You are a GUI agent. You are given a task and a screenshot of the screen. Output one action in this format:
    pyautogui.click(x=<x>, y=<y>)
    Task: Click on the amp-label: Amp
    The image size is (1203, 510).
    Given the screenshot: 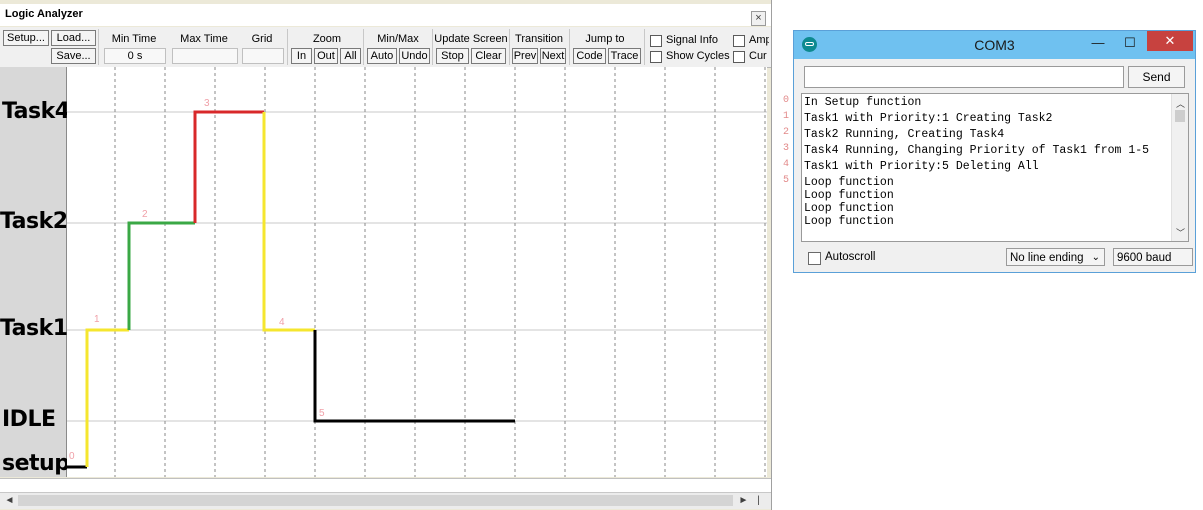 What is the action you would take?
    pyautogui.click(x=759, y=40)
    